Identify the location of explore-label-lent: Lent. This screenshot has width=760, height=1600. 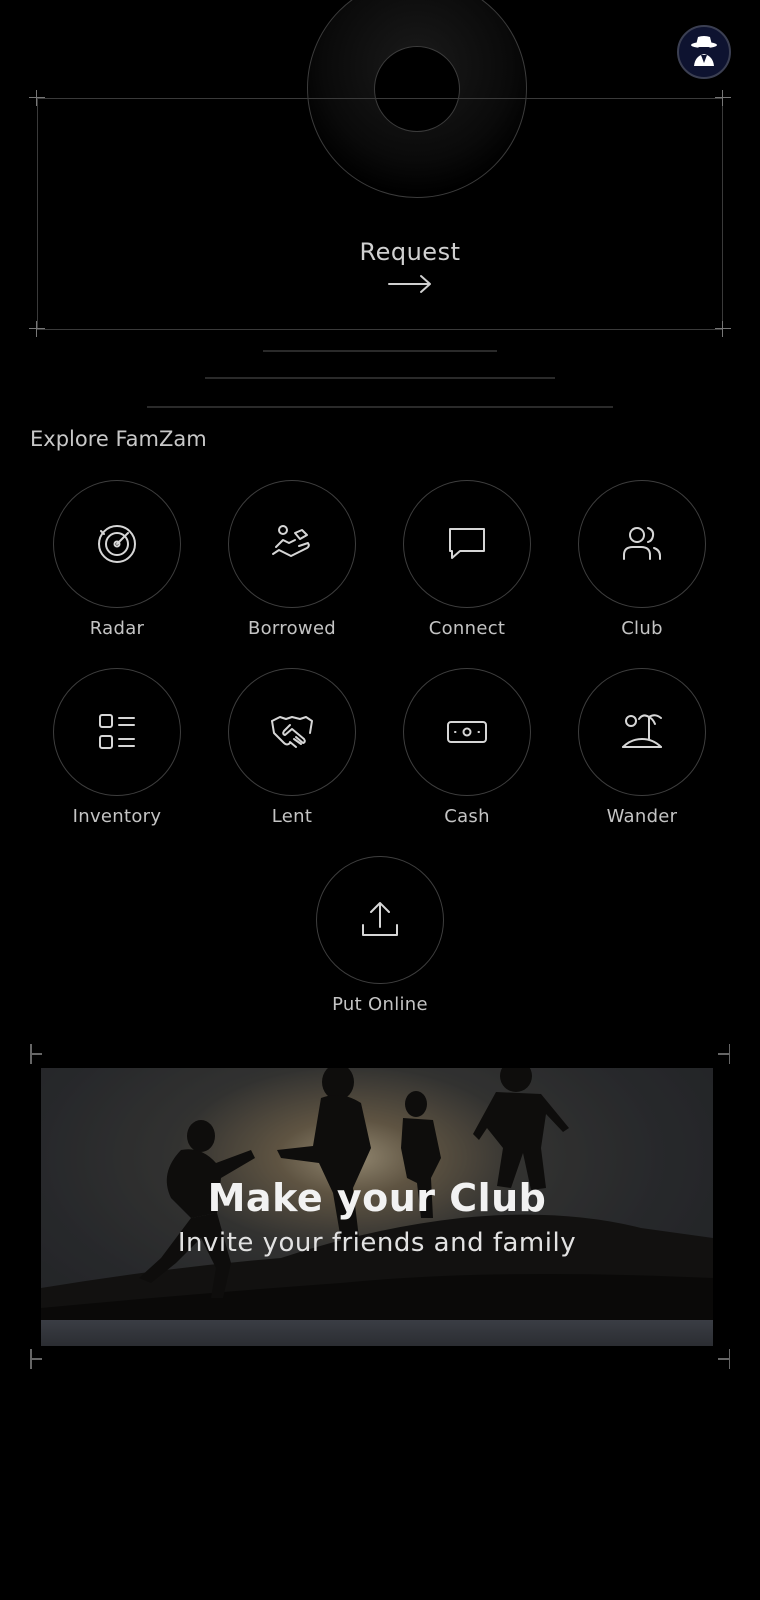
(292, 816).